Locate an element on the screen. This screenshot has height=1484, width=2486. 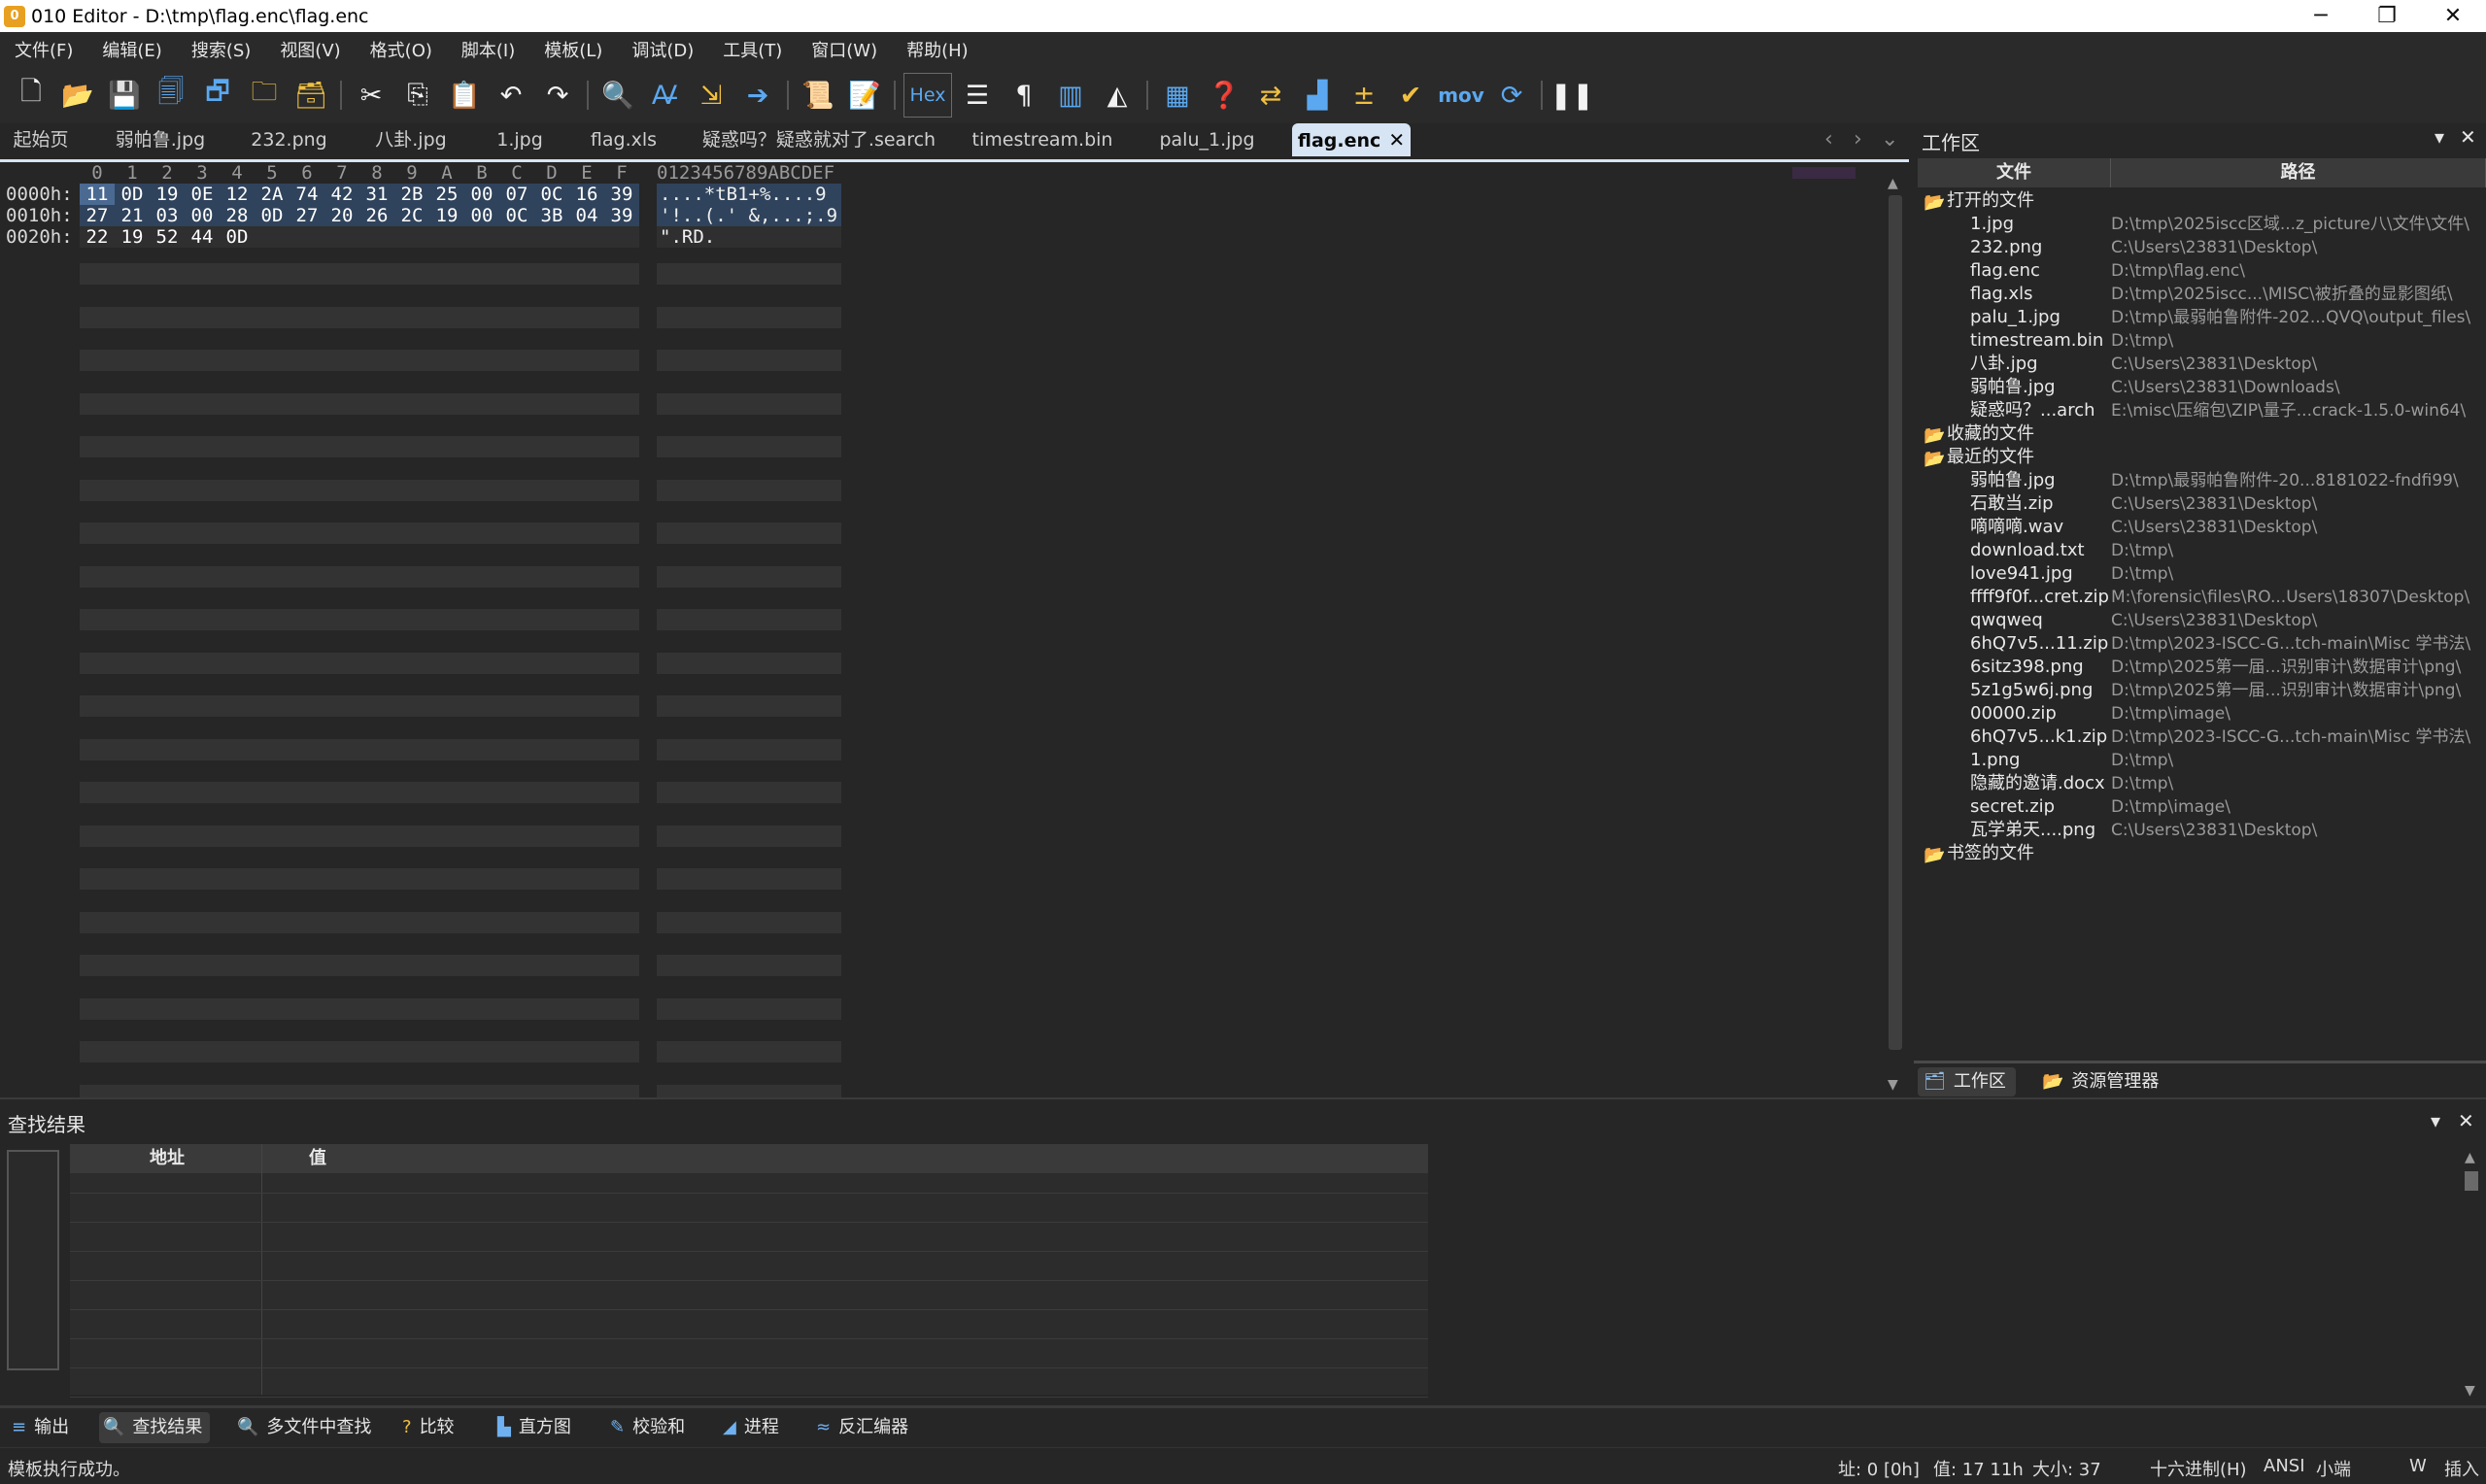
scroll-thumb is located at coordinates (2471, 1181).